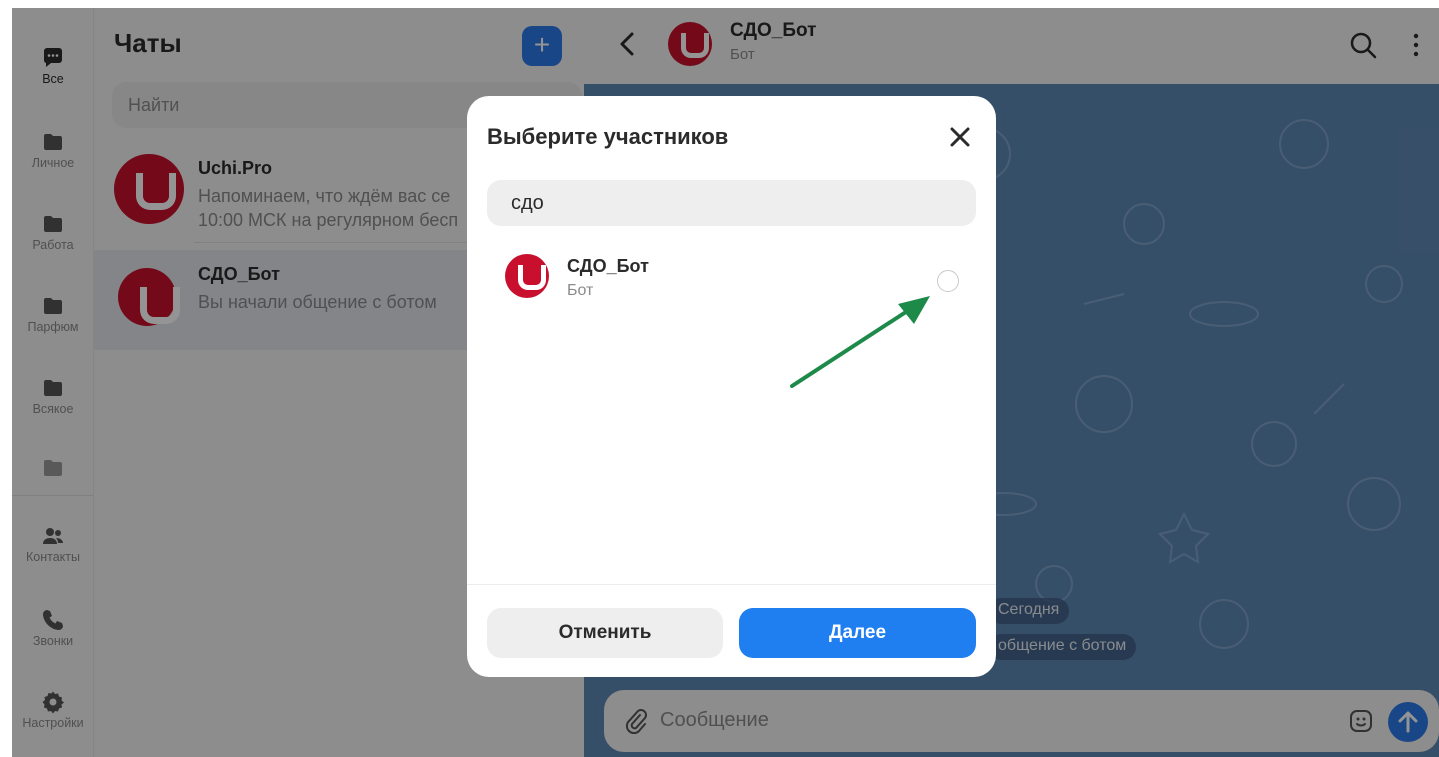  I want to click on cancel-button: Отменить, so click(605, 633).